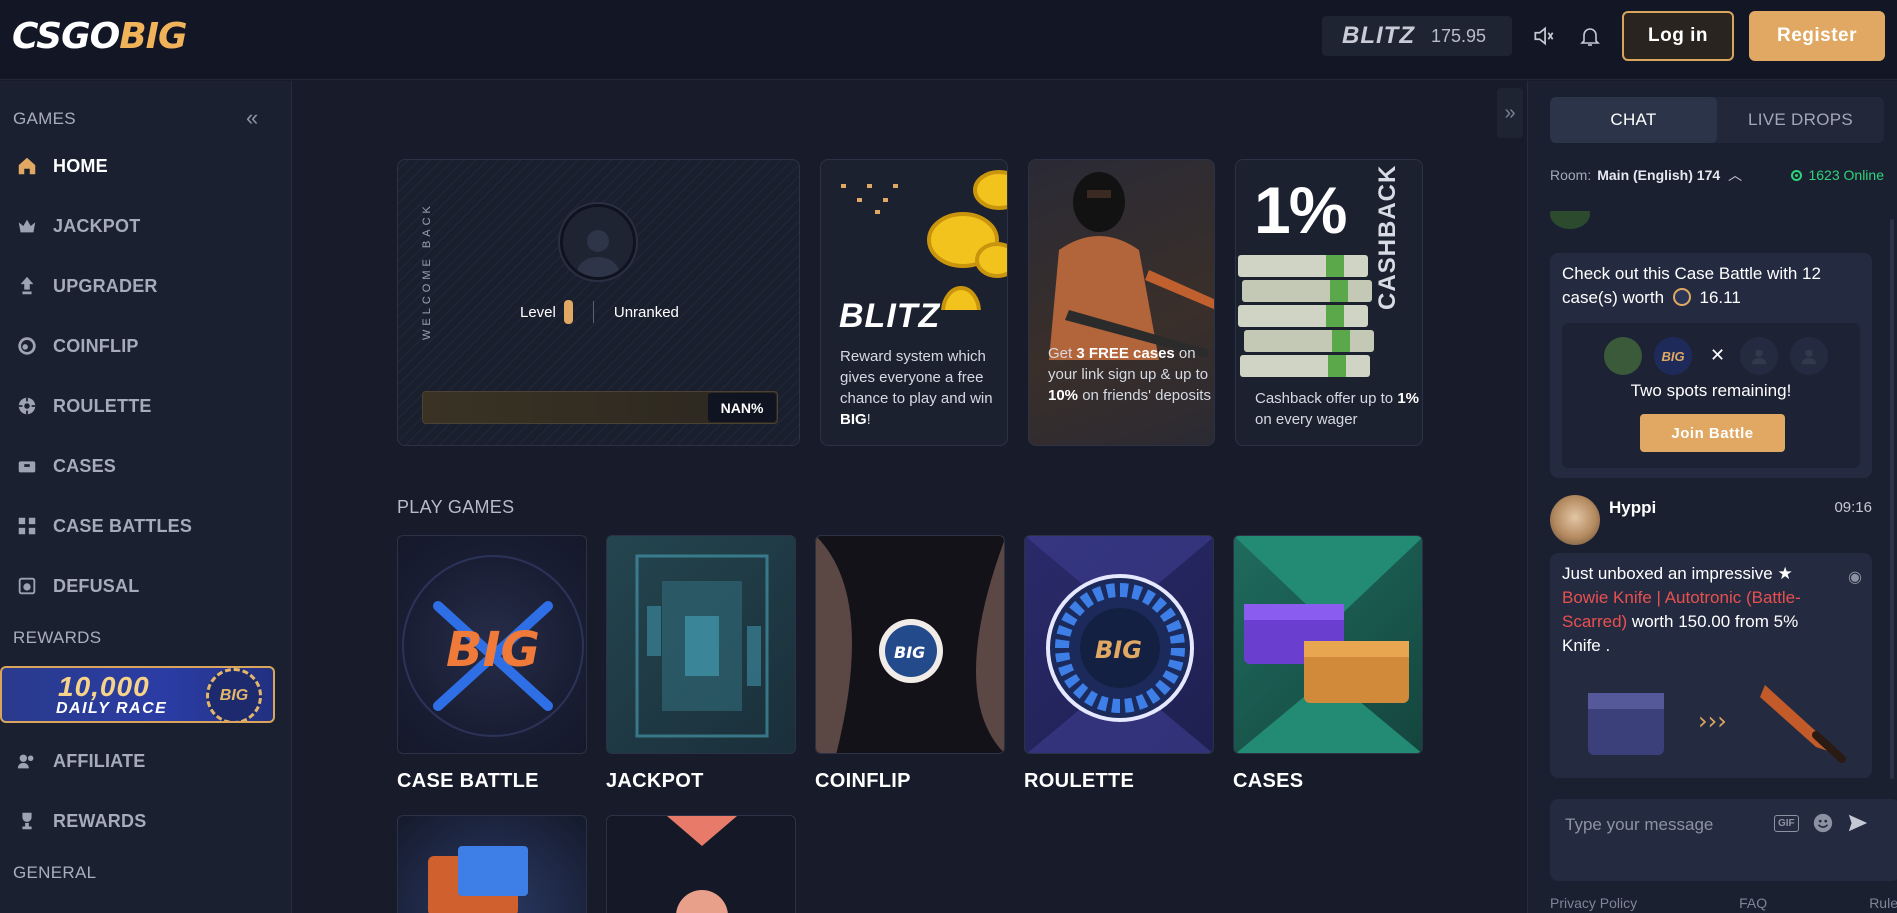 The image size is (1897, 913). I want to click on sidebar-item-defusal: DEFUSAL, so click(76, 586).